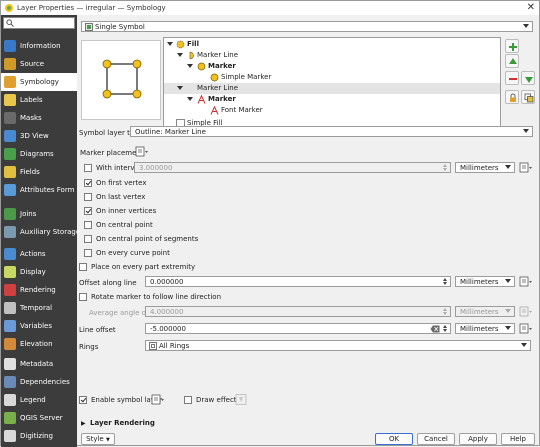  Describe the element at coordinates (39, 172) in the screenshot. I see `sidebar-item-fields: Fields` at that location.